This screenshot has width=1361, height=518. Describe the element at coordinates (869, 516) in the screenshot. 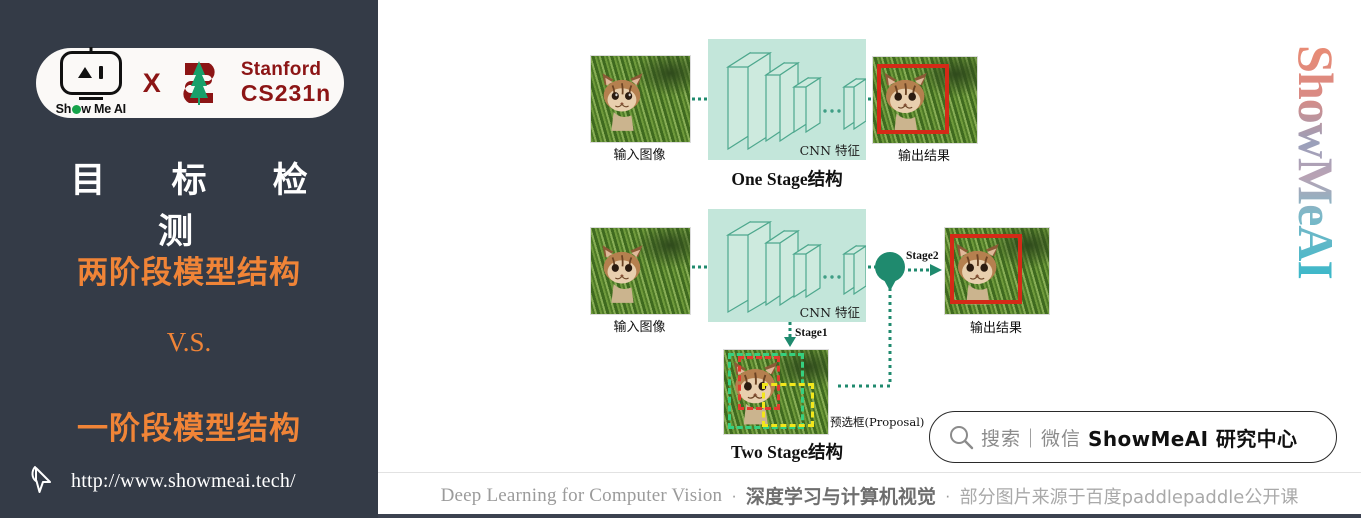

I see `bottom-accent-bar` at that location.